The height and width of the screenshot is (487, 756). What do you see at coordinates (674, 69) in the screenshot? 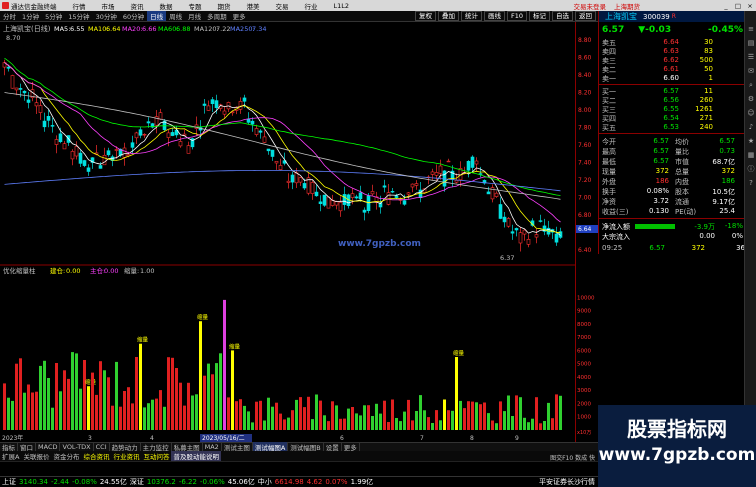
I see `ask-row: 卖二 6.61 50` at bounding box center [674, 69].